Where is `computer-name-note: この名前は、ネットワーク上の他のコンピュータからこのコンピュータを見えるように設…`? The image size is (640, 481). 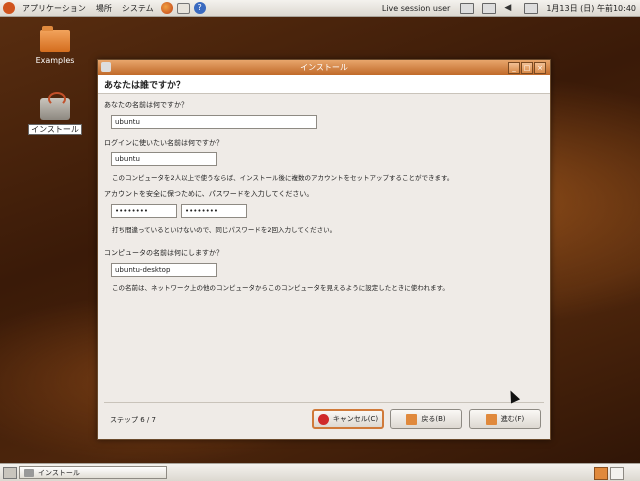 computer-name-note: この名前は、ネットワーク上の他のコンピュータからこのコンピュータを見えるように設… is located at coordinates (280, 288).